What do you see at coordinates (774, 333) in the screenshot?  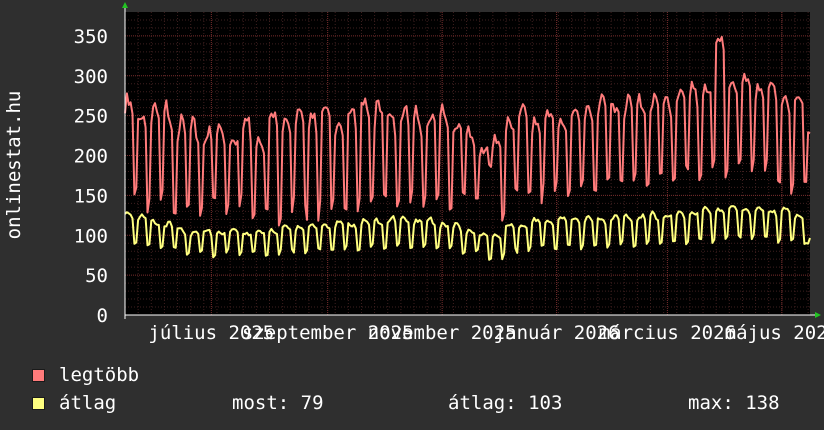 I see `x-tick-label: május 2026` at bounding box center [774, 333].